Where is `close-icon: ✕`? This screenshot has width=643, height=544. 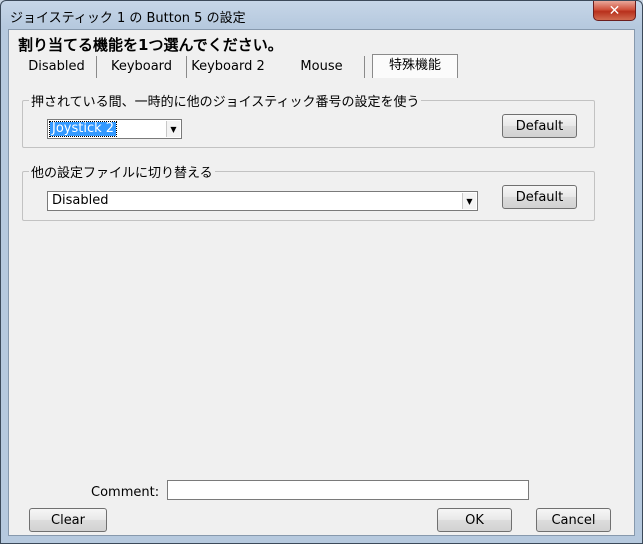
close-icon: ✕ is located at coordinates (614, 10).